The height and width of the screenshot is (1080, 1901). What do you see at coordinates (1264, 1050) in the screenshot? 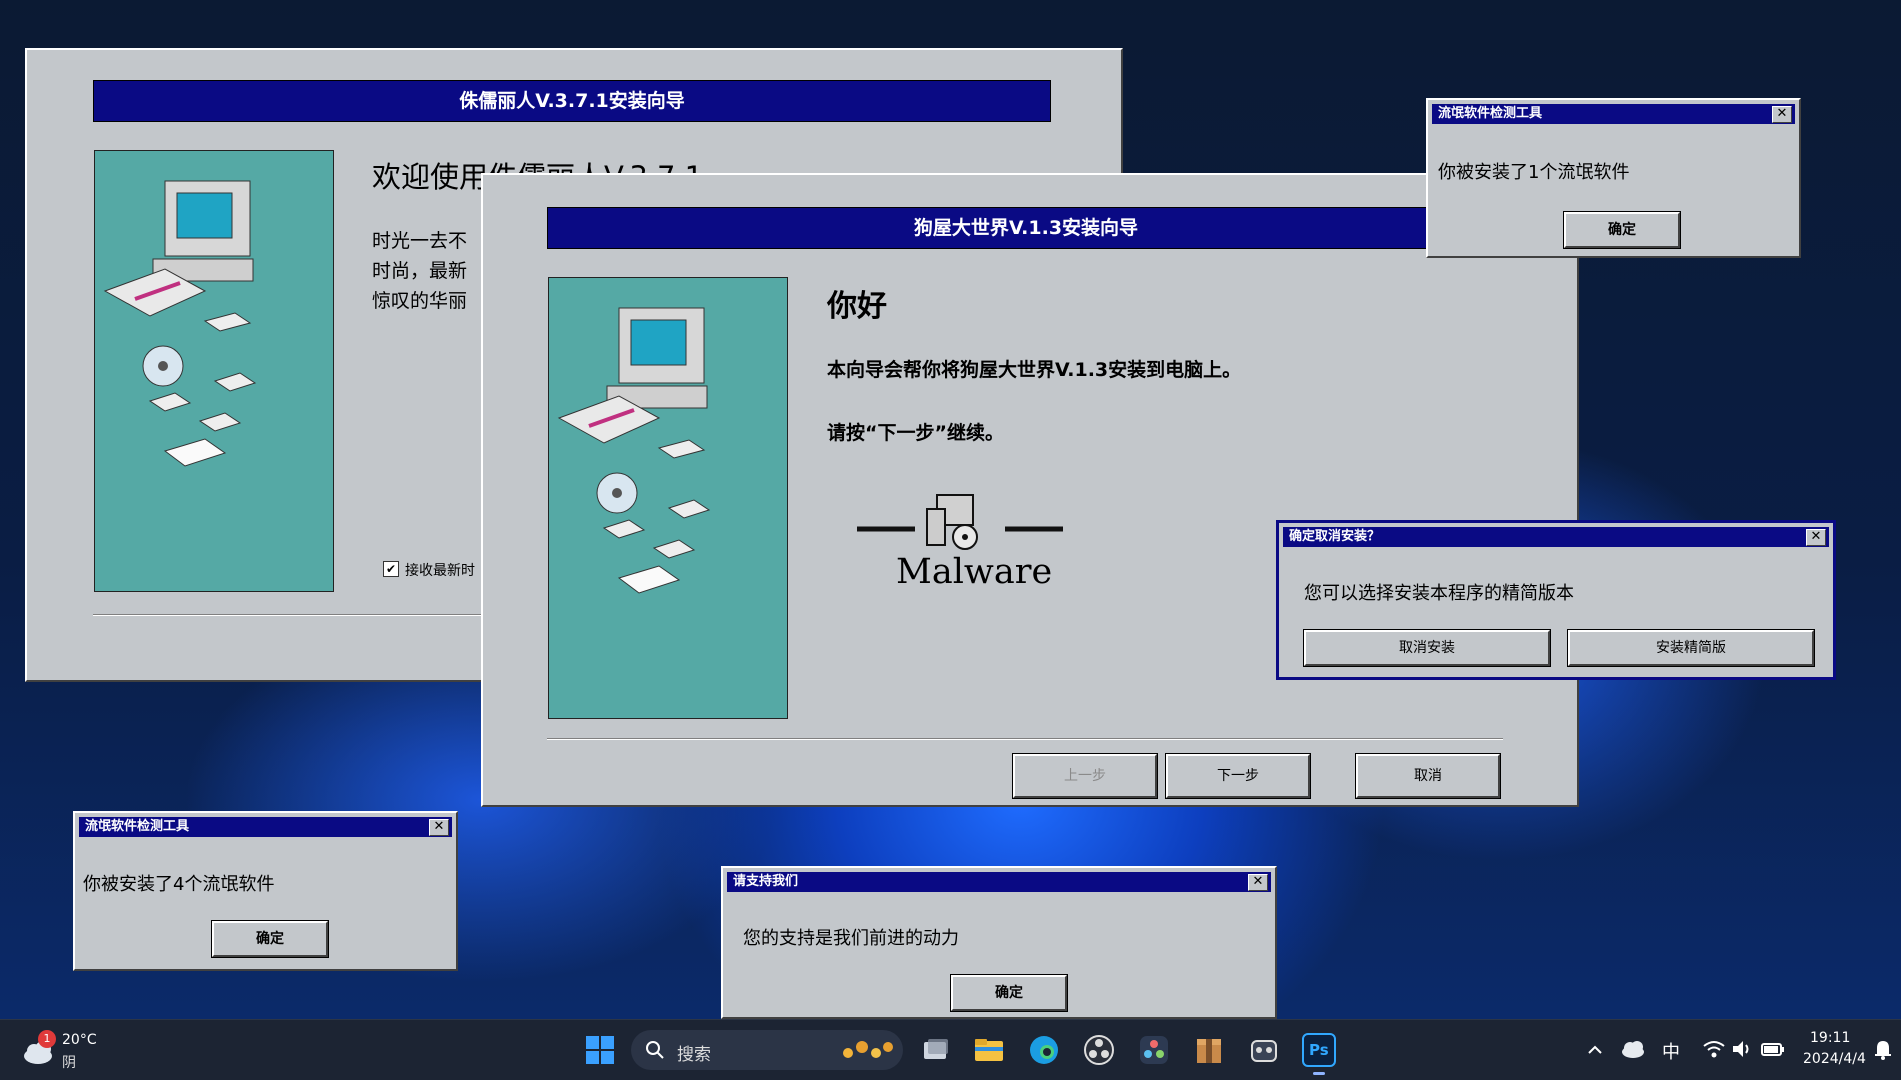
I see `robot-app-icon` at bounding box center [1264, 1050].